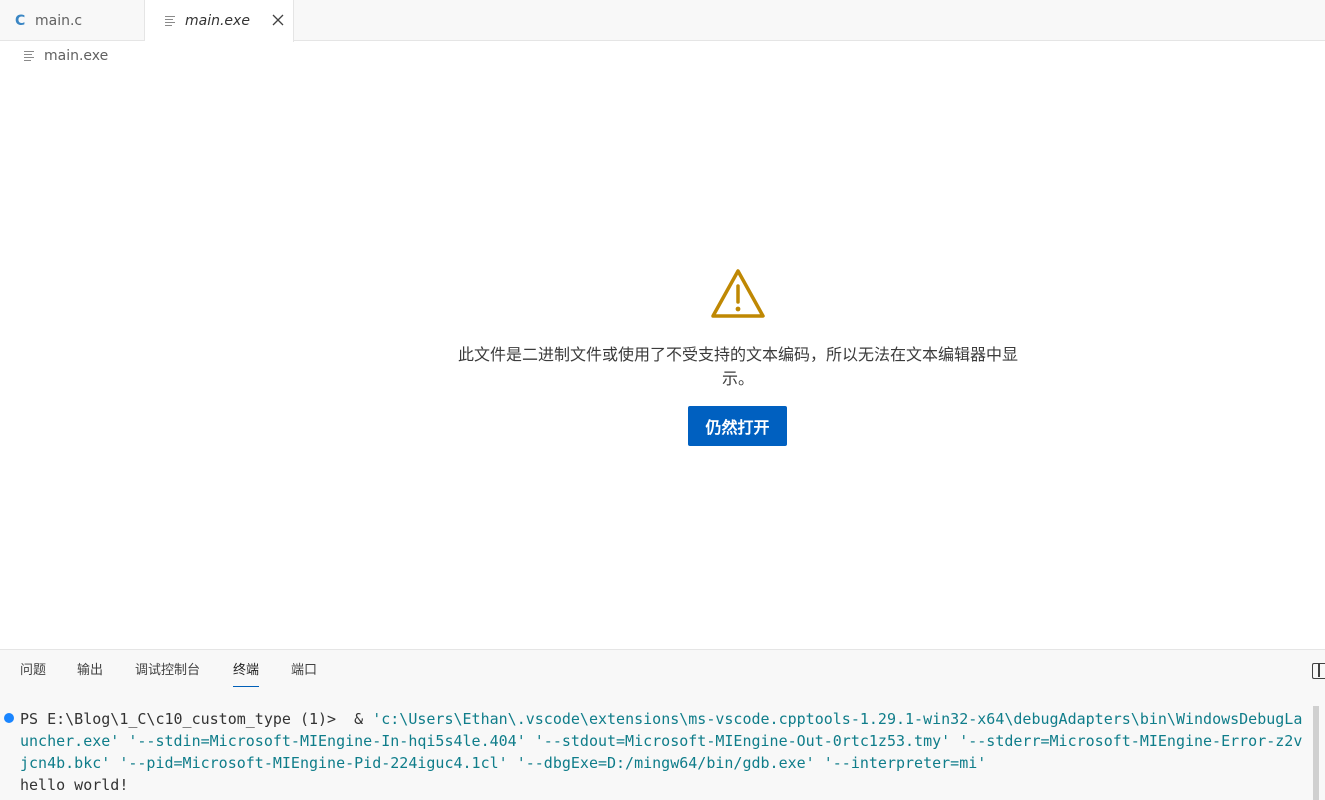 This screenshot has width=1325, height=800. I want to click on terminal-program-output: hello world!, so click(74, 785).